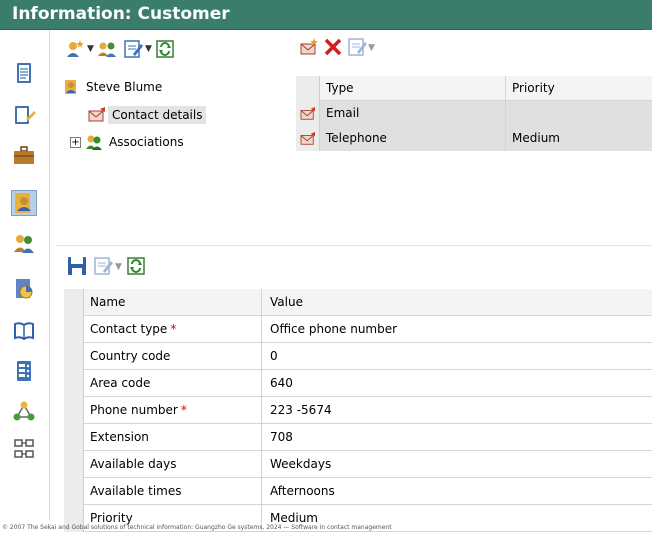  I want to click on column-header-type: Type, so click(413, 88).